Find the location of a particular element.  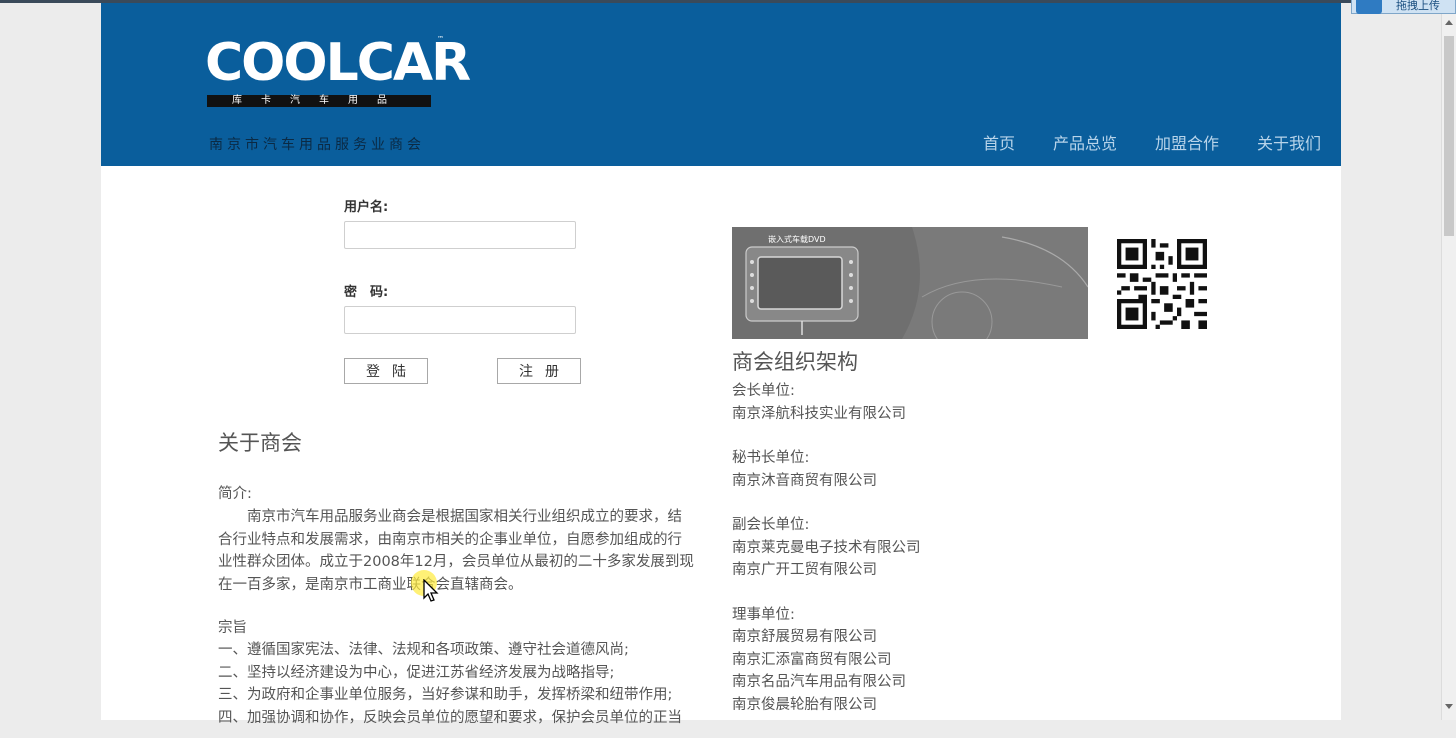

intro-line: 业性群众团体。成立于2008年12月，会员单位从最初的二十多家发展到现 is located at coordinates (456, 562).